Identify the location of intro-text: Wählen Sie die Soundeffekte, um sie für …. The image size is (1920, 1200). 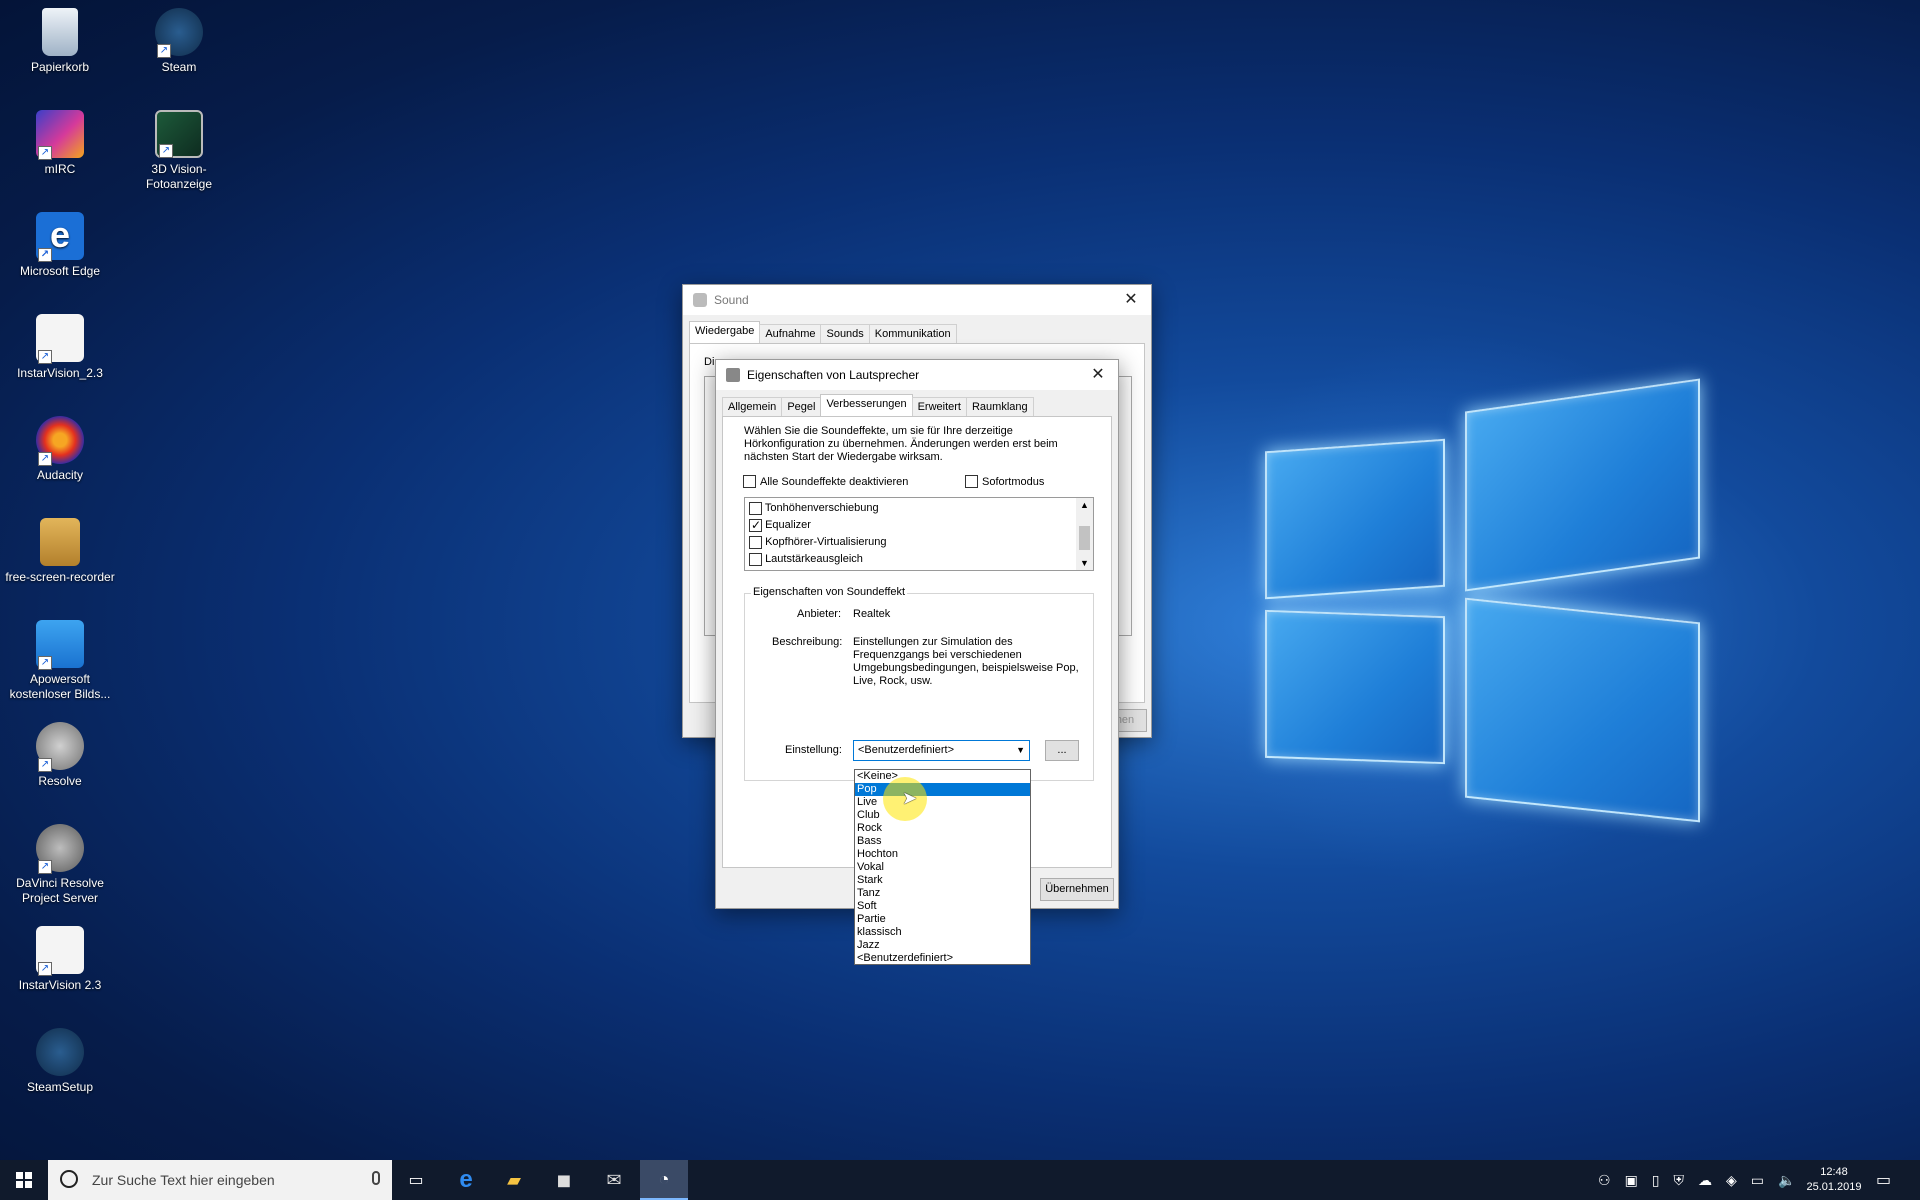
(901, 444).